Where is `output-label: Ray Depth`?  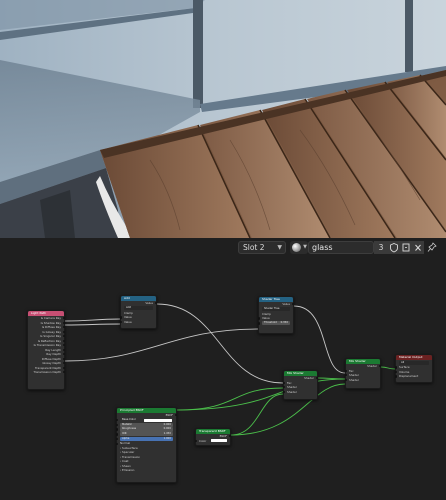
output-label: Ray Depth is located at coordinates (53, 354).